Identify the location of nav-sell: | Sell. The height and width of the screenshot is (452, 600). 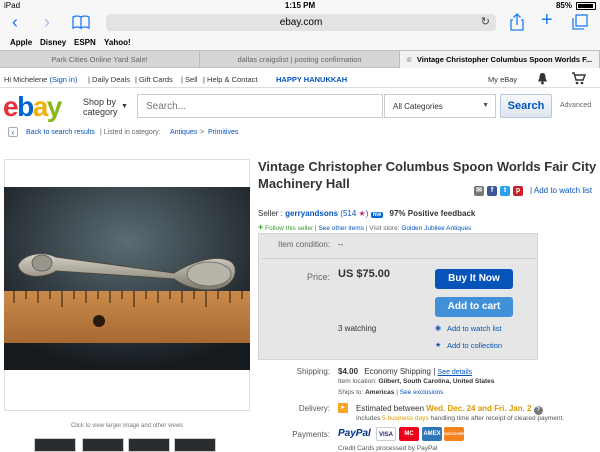
(189, 79).